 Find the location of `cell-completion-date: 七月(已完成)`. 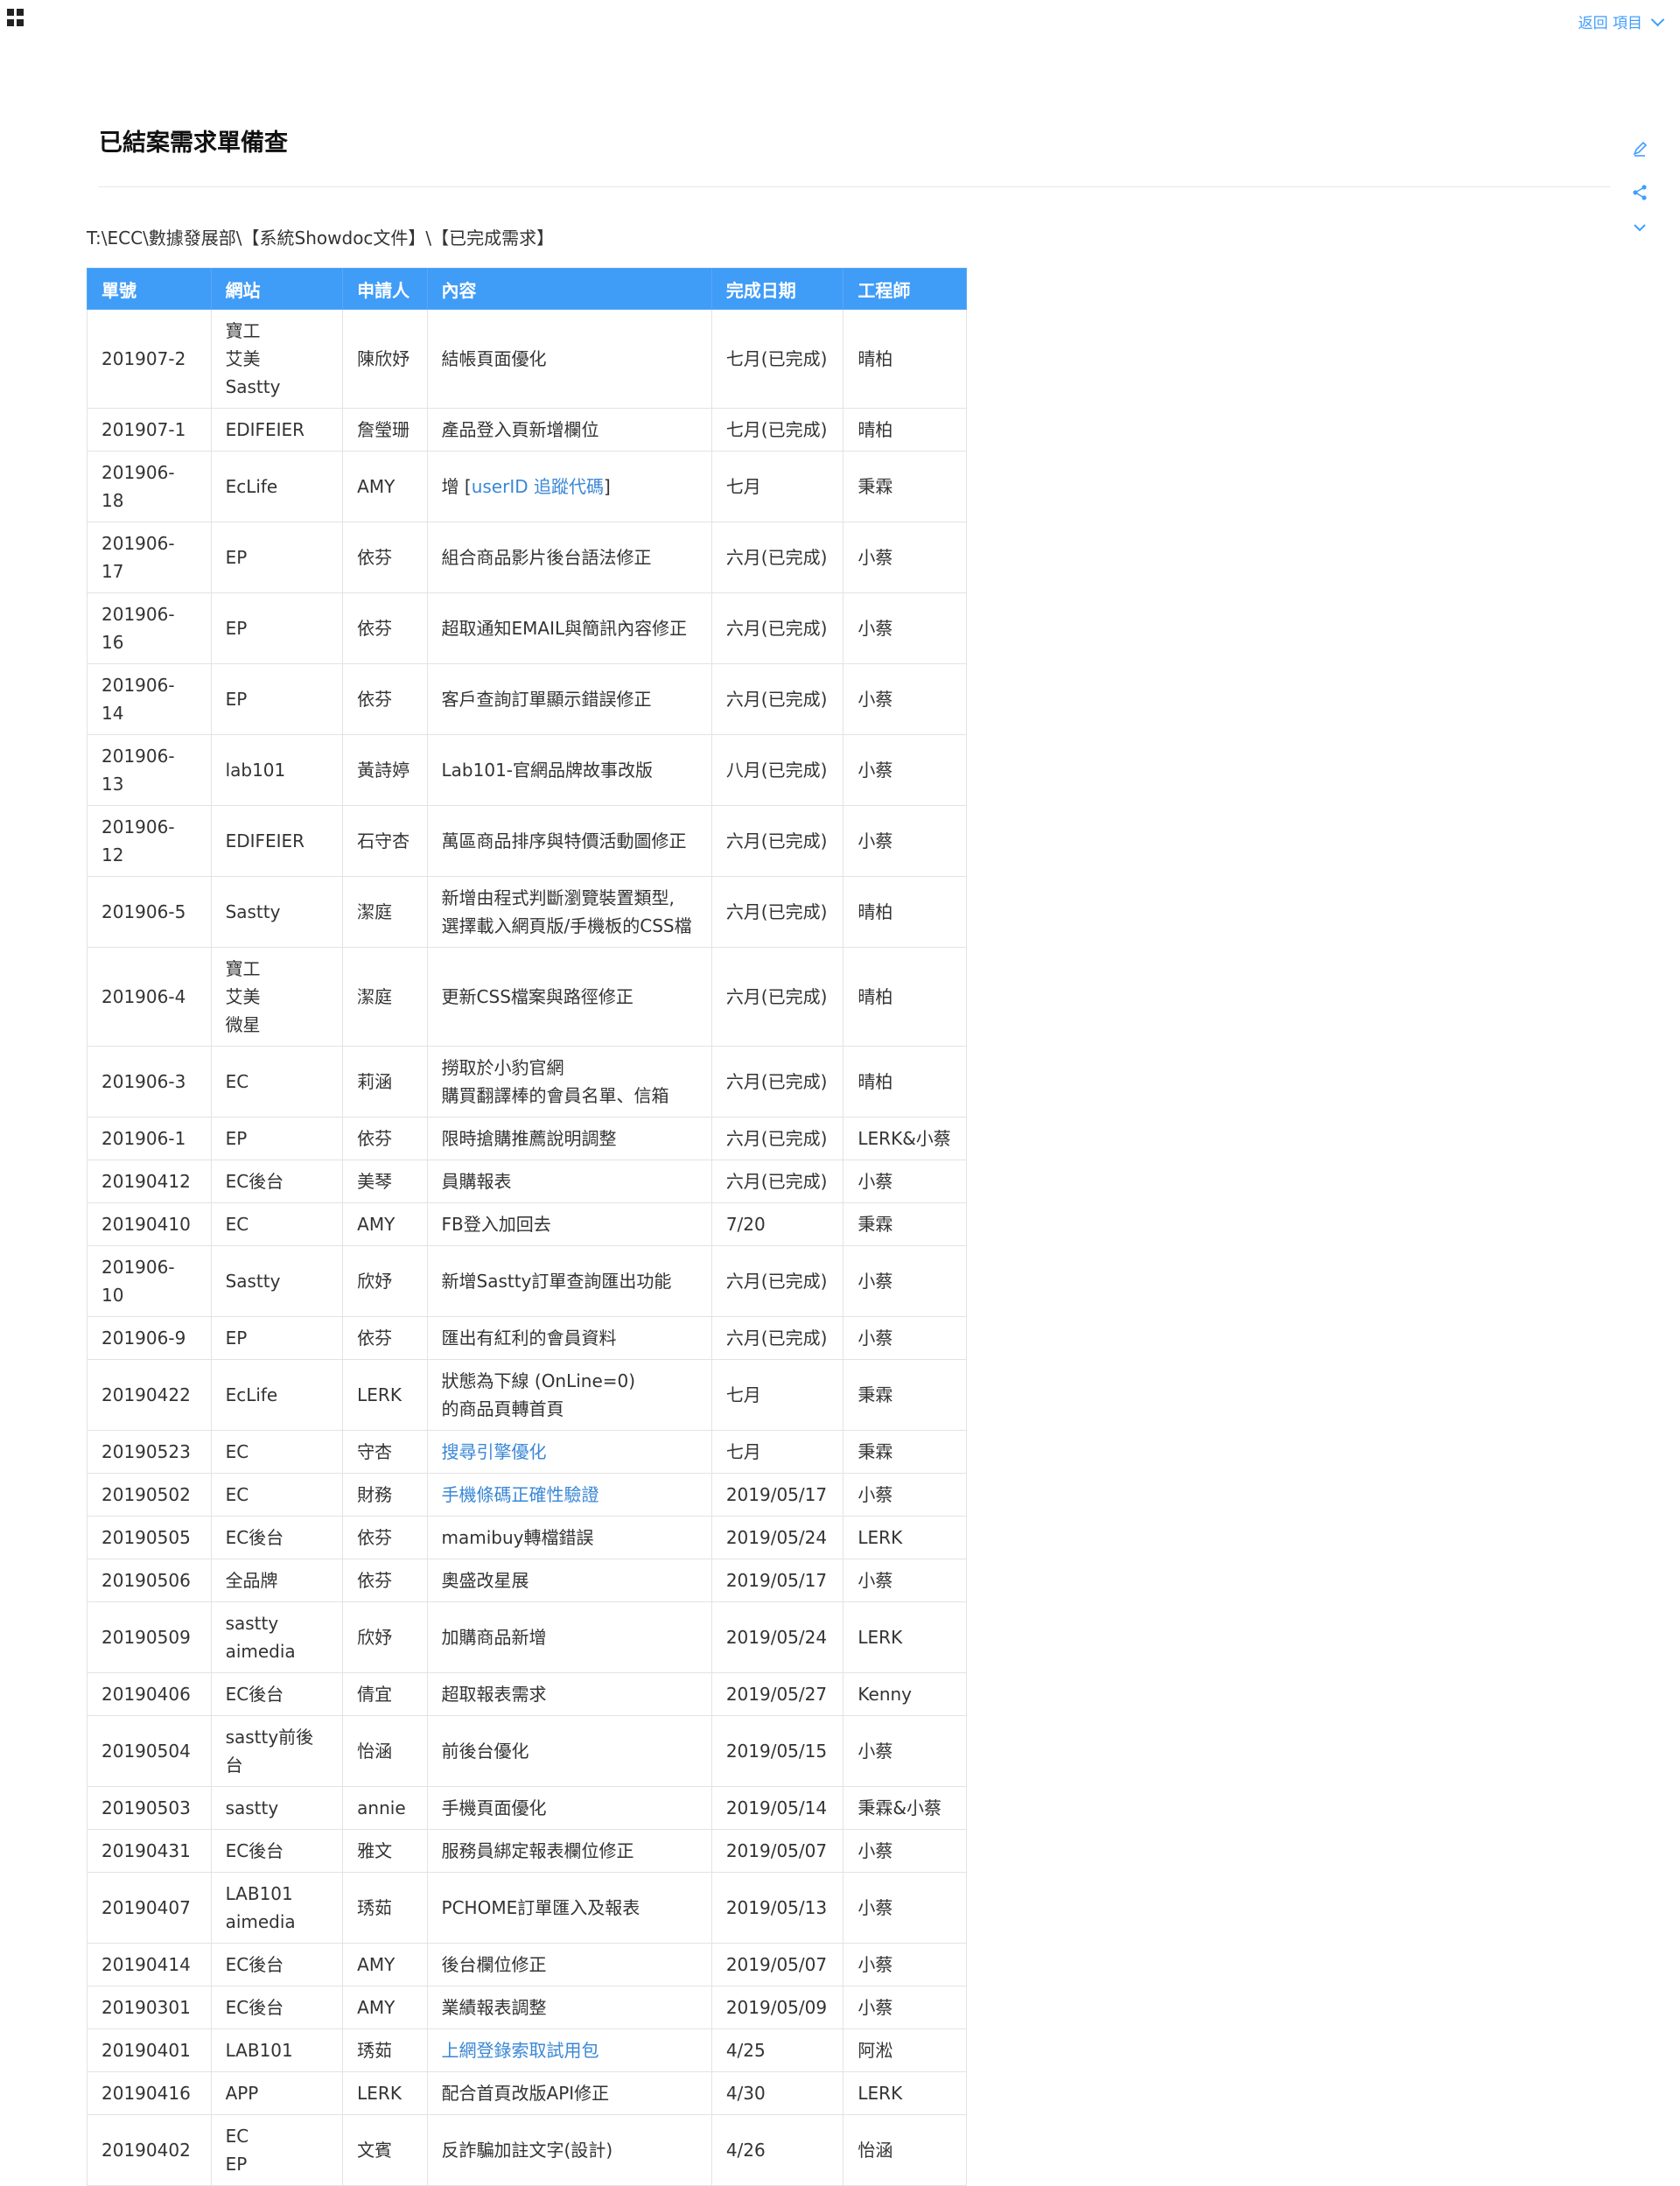

cell-completion-date: 七月(已完成) is located at coordinates (777, 430).